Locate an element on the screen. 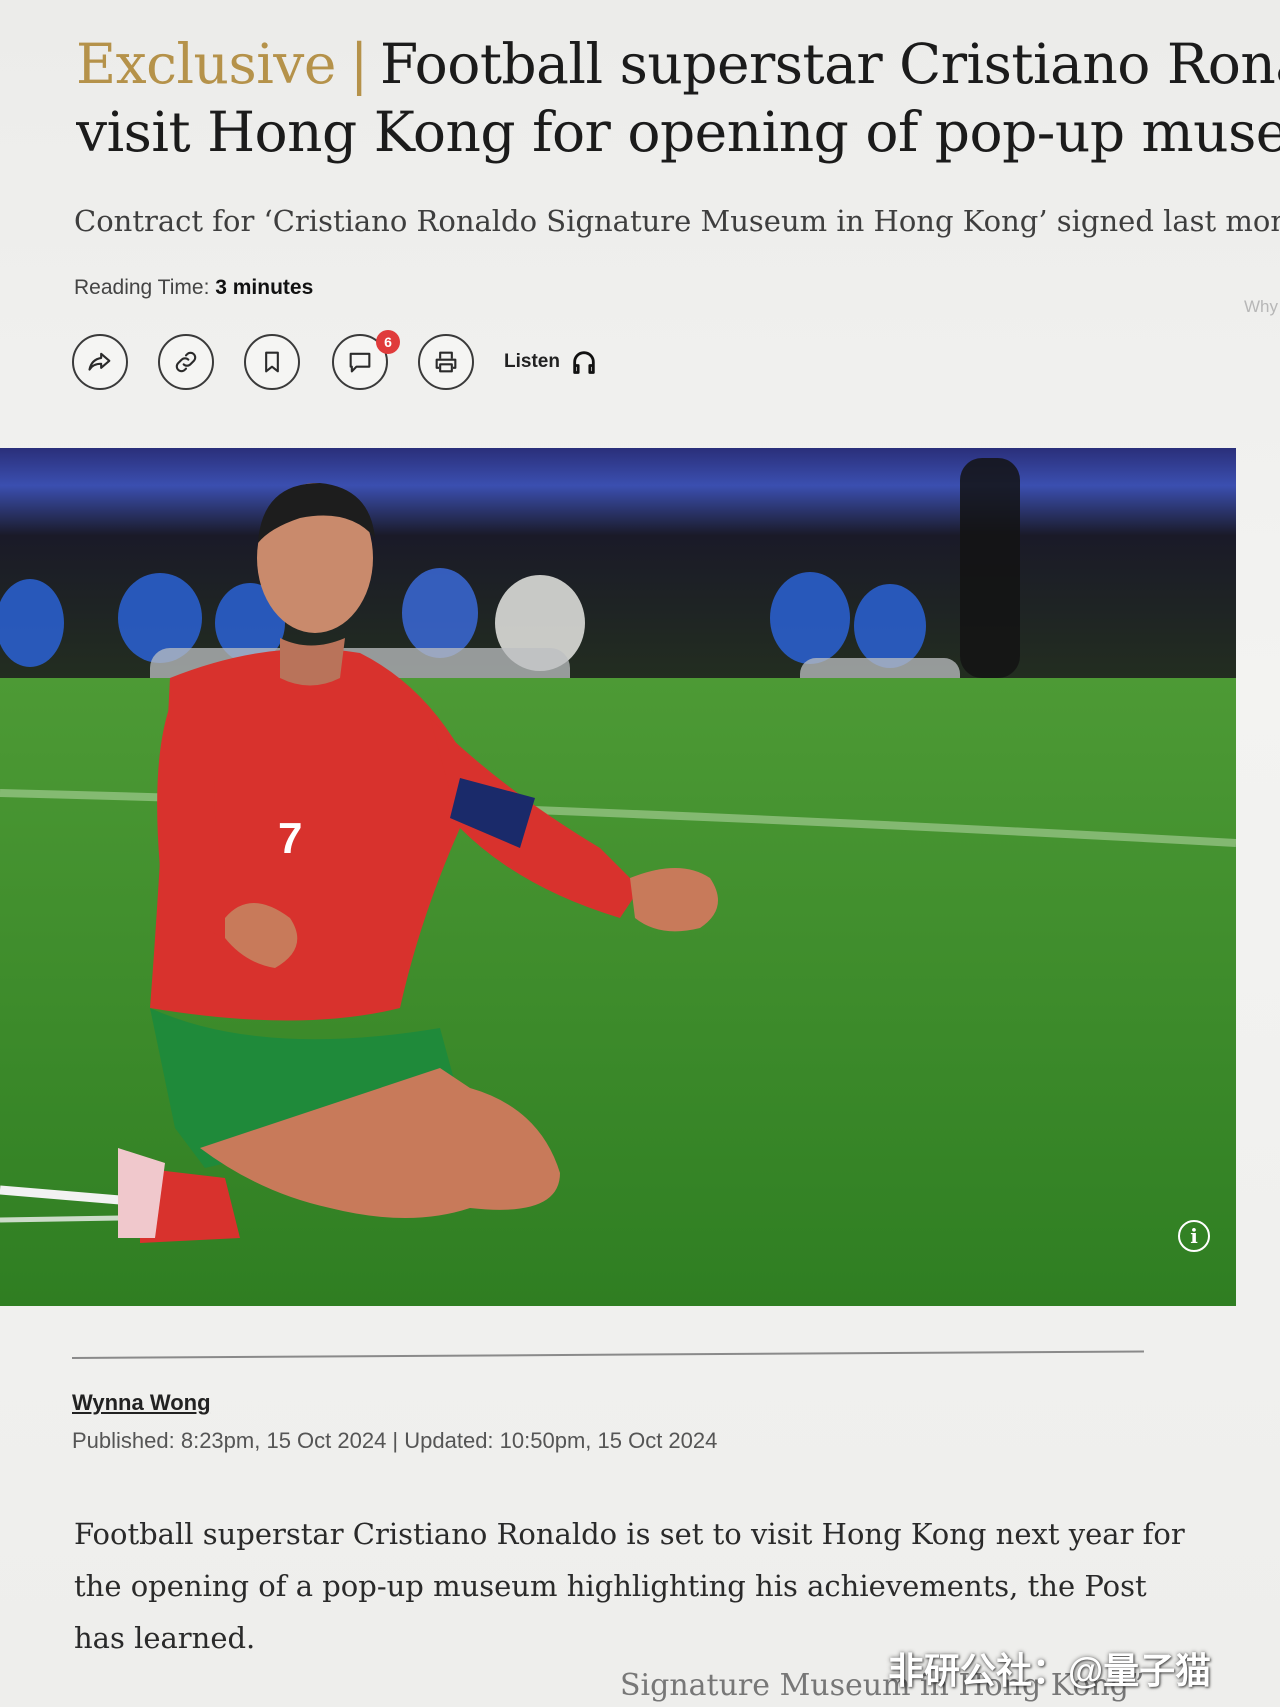 The height and width of the screenshot is (1707, 1280). link-icon is located at coordinates (186, 362).